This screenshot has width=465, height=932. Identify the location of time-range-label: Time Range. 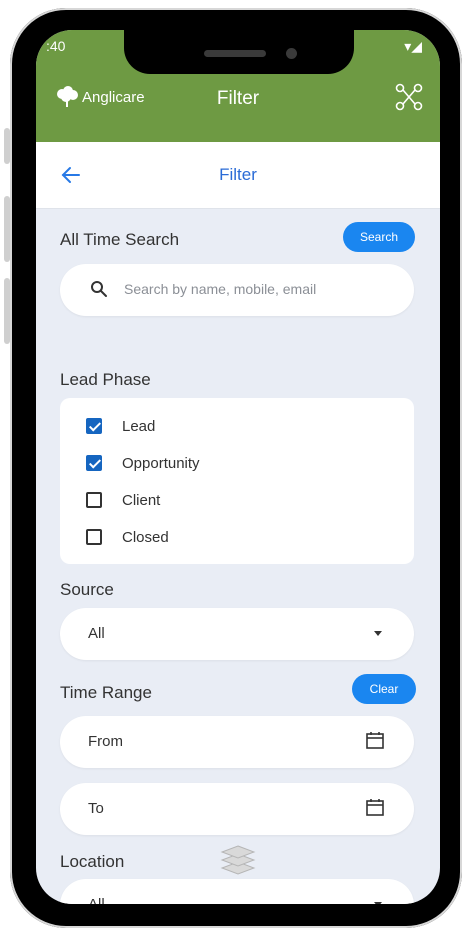
(106, 692).